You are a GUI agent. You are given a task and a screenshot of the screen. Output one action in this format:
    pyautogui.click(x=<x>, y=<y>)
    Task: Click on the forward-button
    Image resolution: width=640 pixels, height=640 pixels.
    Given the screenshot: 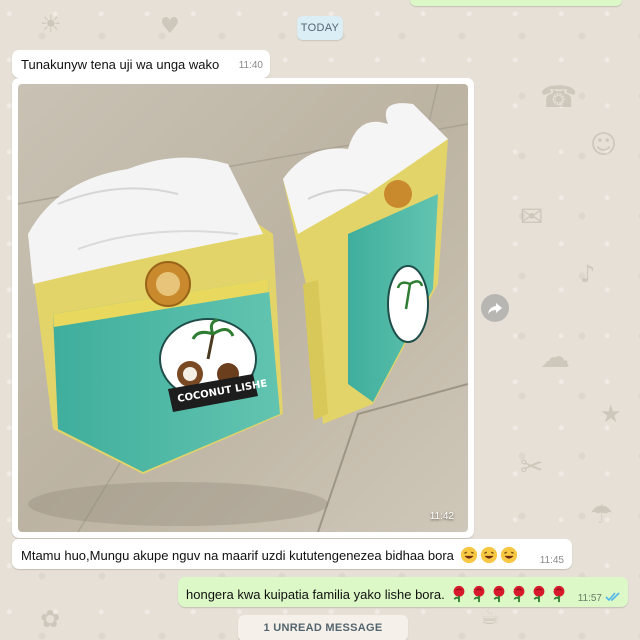 What is the action you would take?
    pyautogui.click(x=495, y=308)
    